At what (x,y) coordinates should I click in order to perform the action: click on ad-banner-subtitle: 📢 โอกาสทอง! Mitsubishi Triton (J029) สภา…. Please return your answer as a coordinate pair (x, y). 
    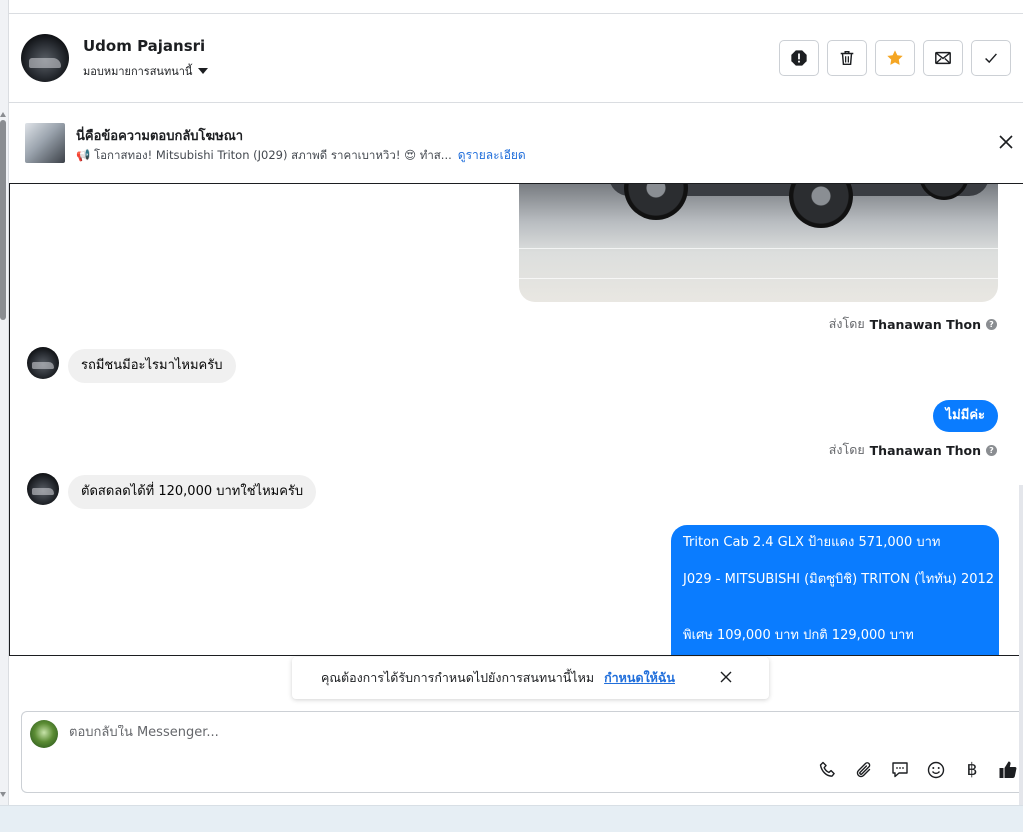
    Looking at the image, I should click on (301, 155).